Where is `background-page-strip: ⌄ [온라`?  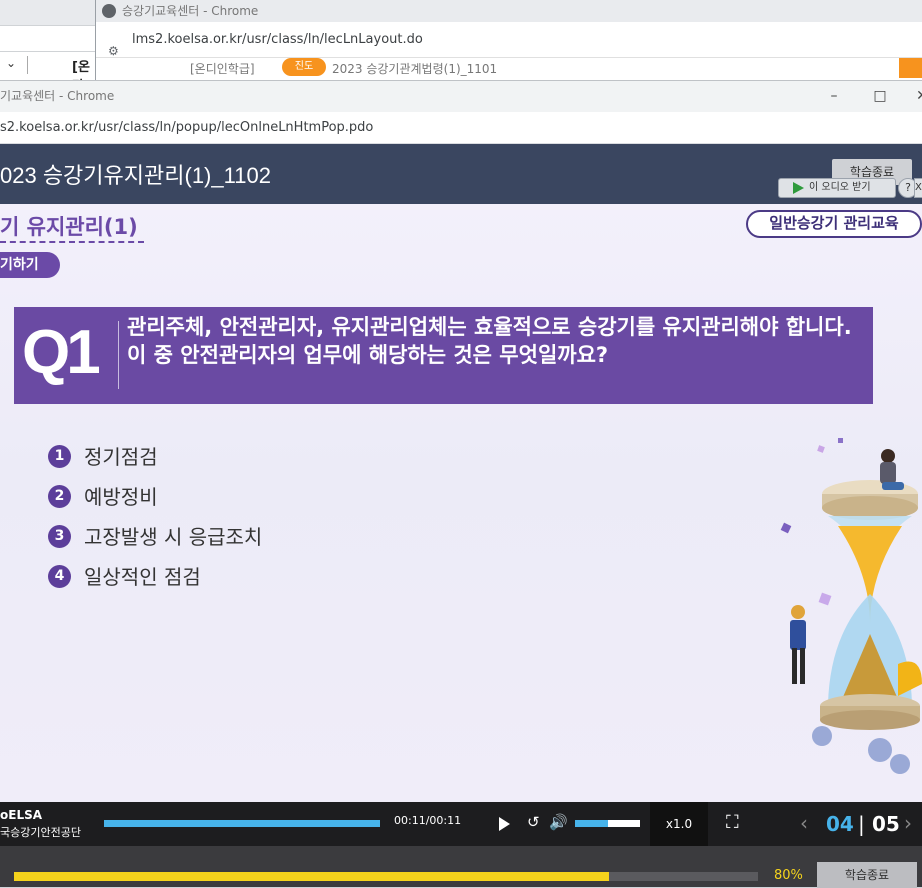 background-page-strip: ⌄ [온라 is located at coordinates (47, 47).